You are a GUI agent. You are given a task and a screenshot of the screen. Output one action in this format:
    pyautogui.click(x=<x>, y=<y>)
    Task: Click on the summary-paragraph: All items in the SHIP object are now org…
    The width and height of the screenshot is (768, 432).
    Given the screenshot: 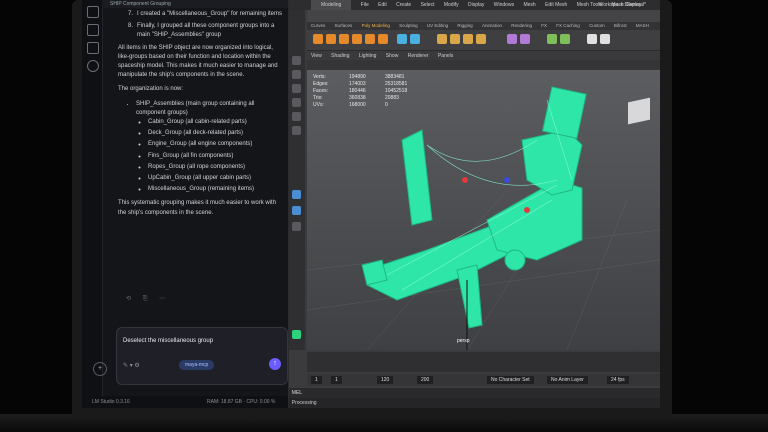 What is the action you would take?
    pyautogui.click(x=198, y=61)
    